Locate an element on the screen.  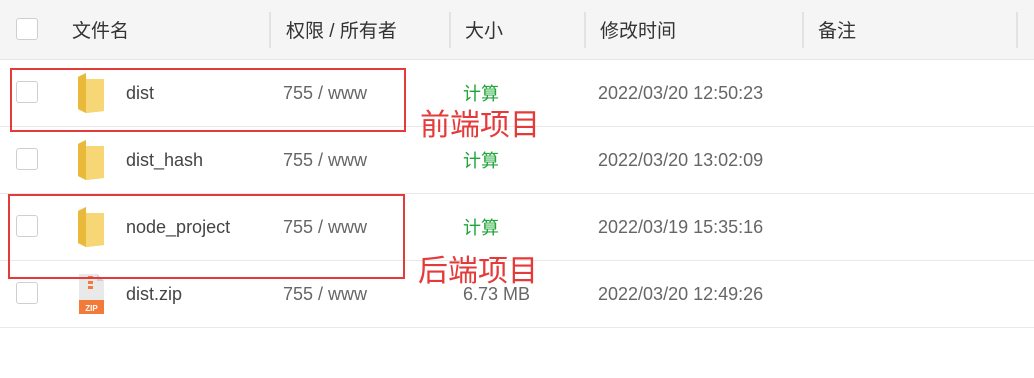
modified-time: 2022/03/20 12:49:26 is located at coordinates (681, 293).